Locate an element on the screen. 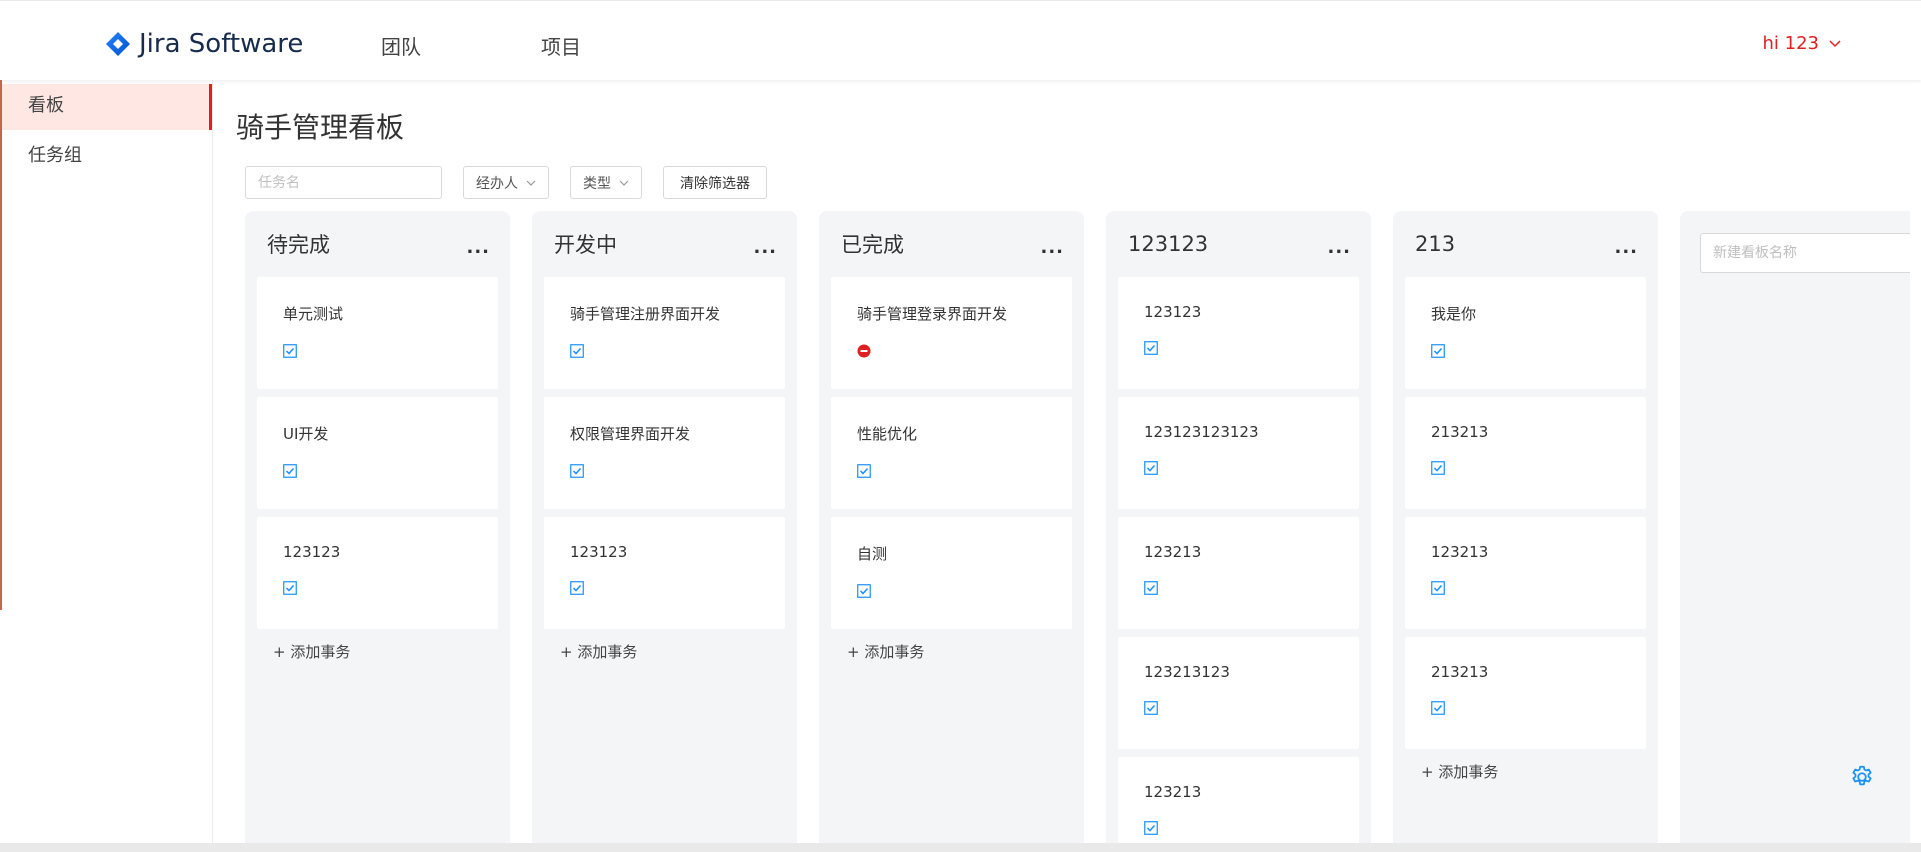 Image resolution: width=1921 pixels, height=852 pixels. kanban-column: 待完成... 单元测试 UI开发 123123 + 添加事务 is located at coordinates (377, 531).